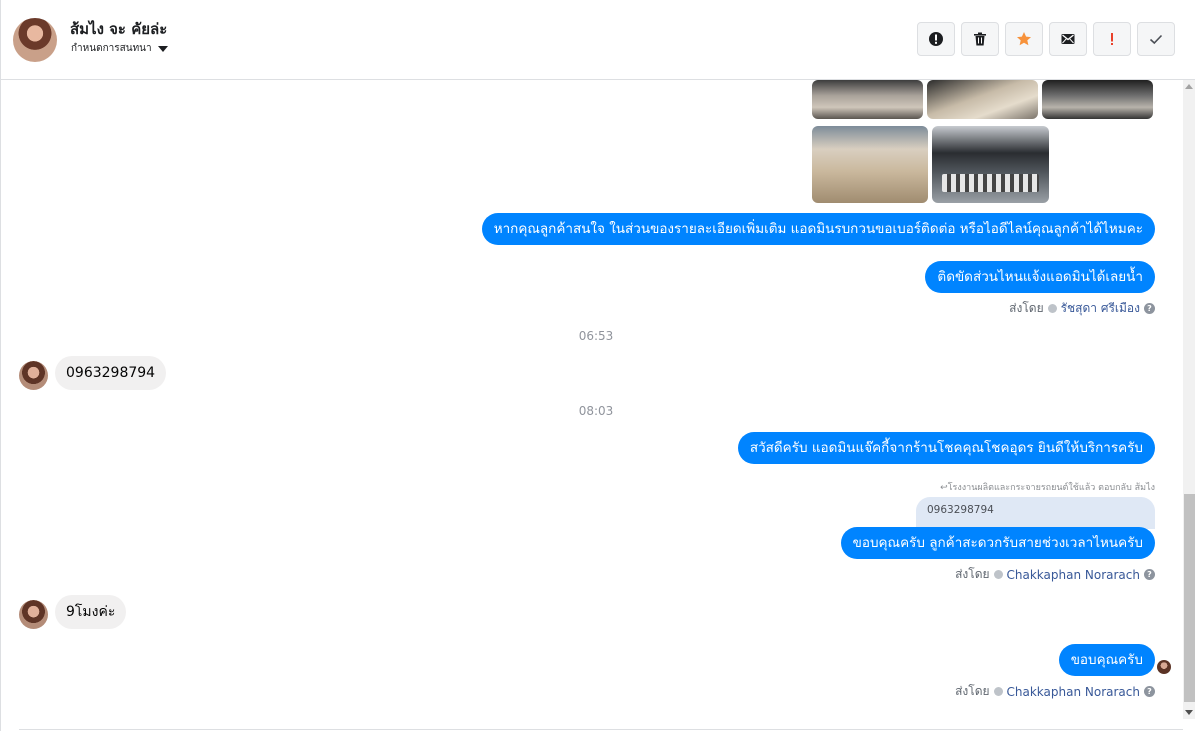  Describe the element at coordinates (91, 612) in the screenshot. I see `incoming-message: 9โมงค่ะ` at that location.